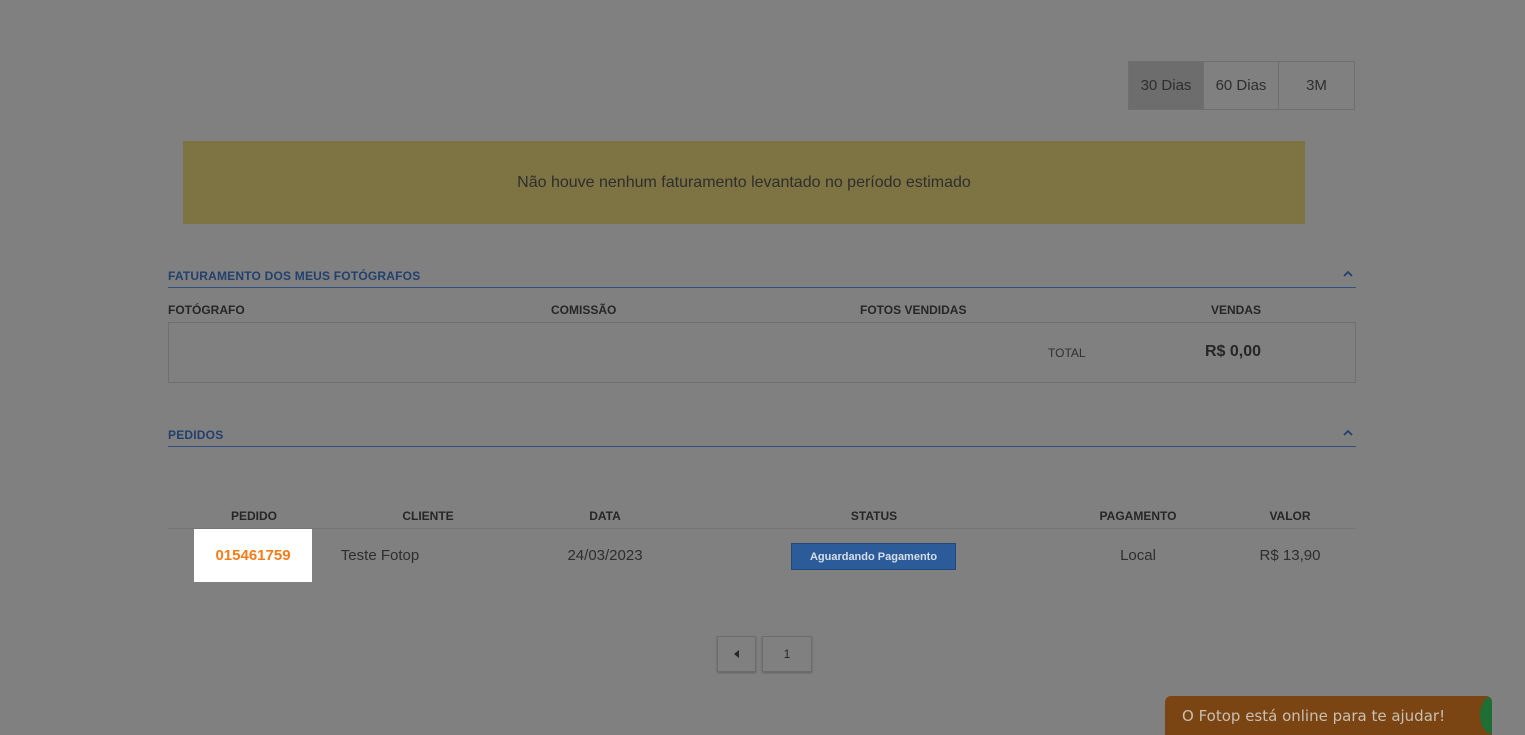 The height and width of the screenshot is (735, 1525). I want to click on period-60-days-button: 60 Dias, so click(1241, 85).